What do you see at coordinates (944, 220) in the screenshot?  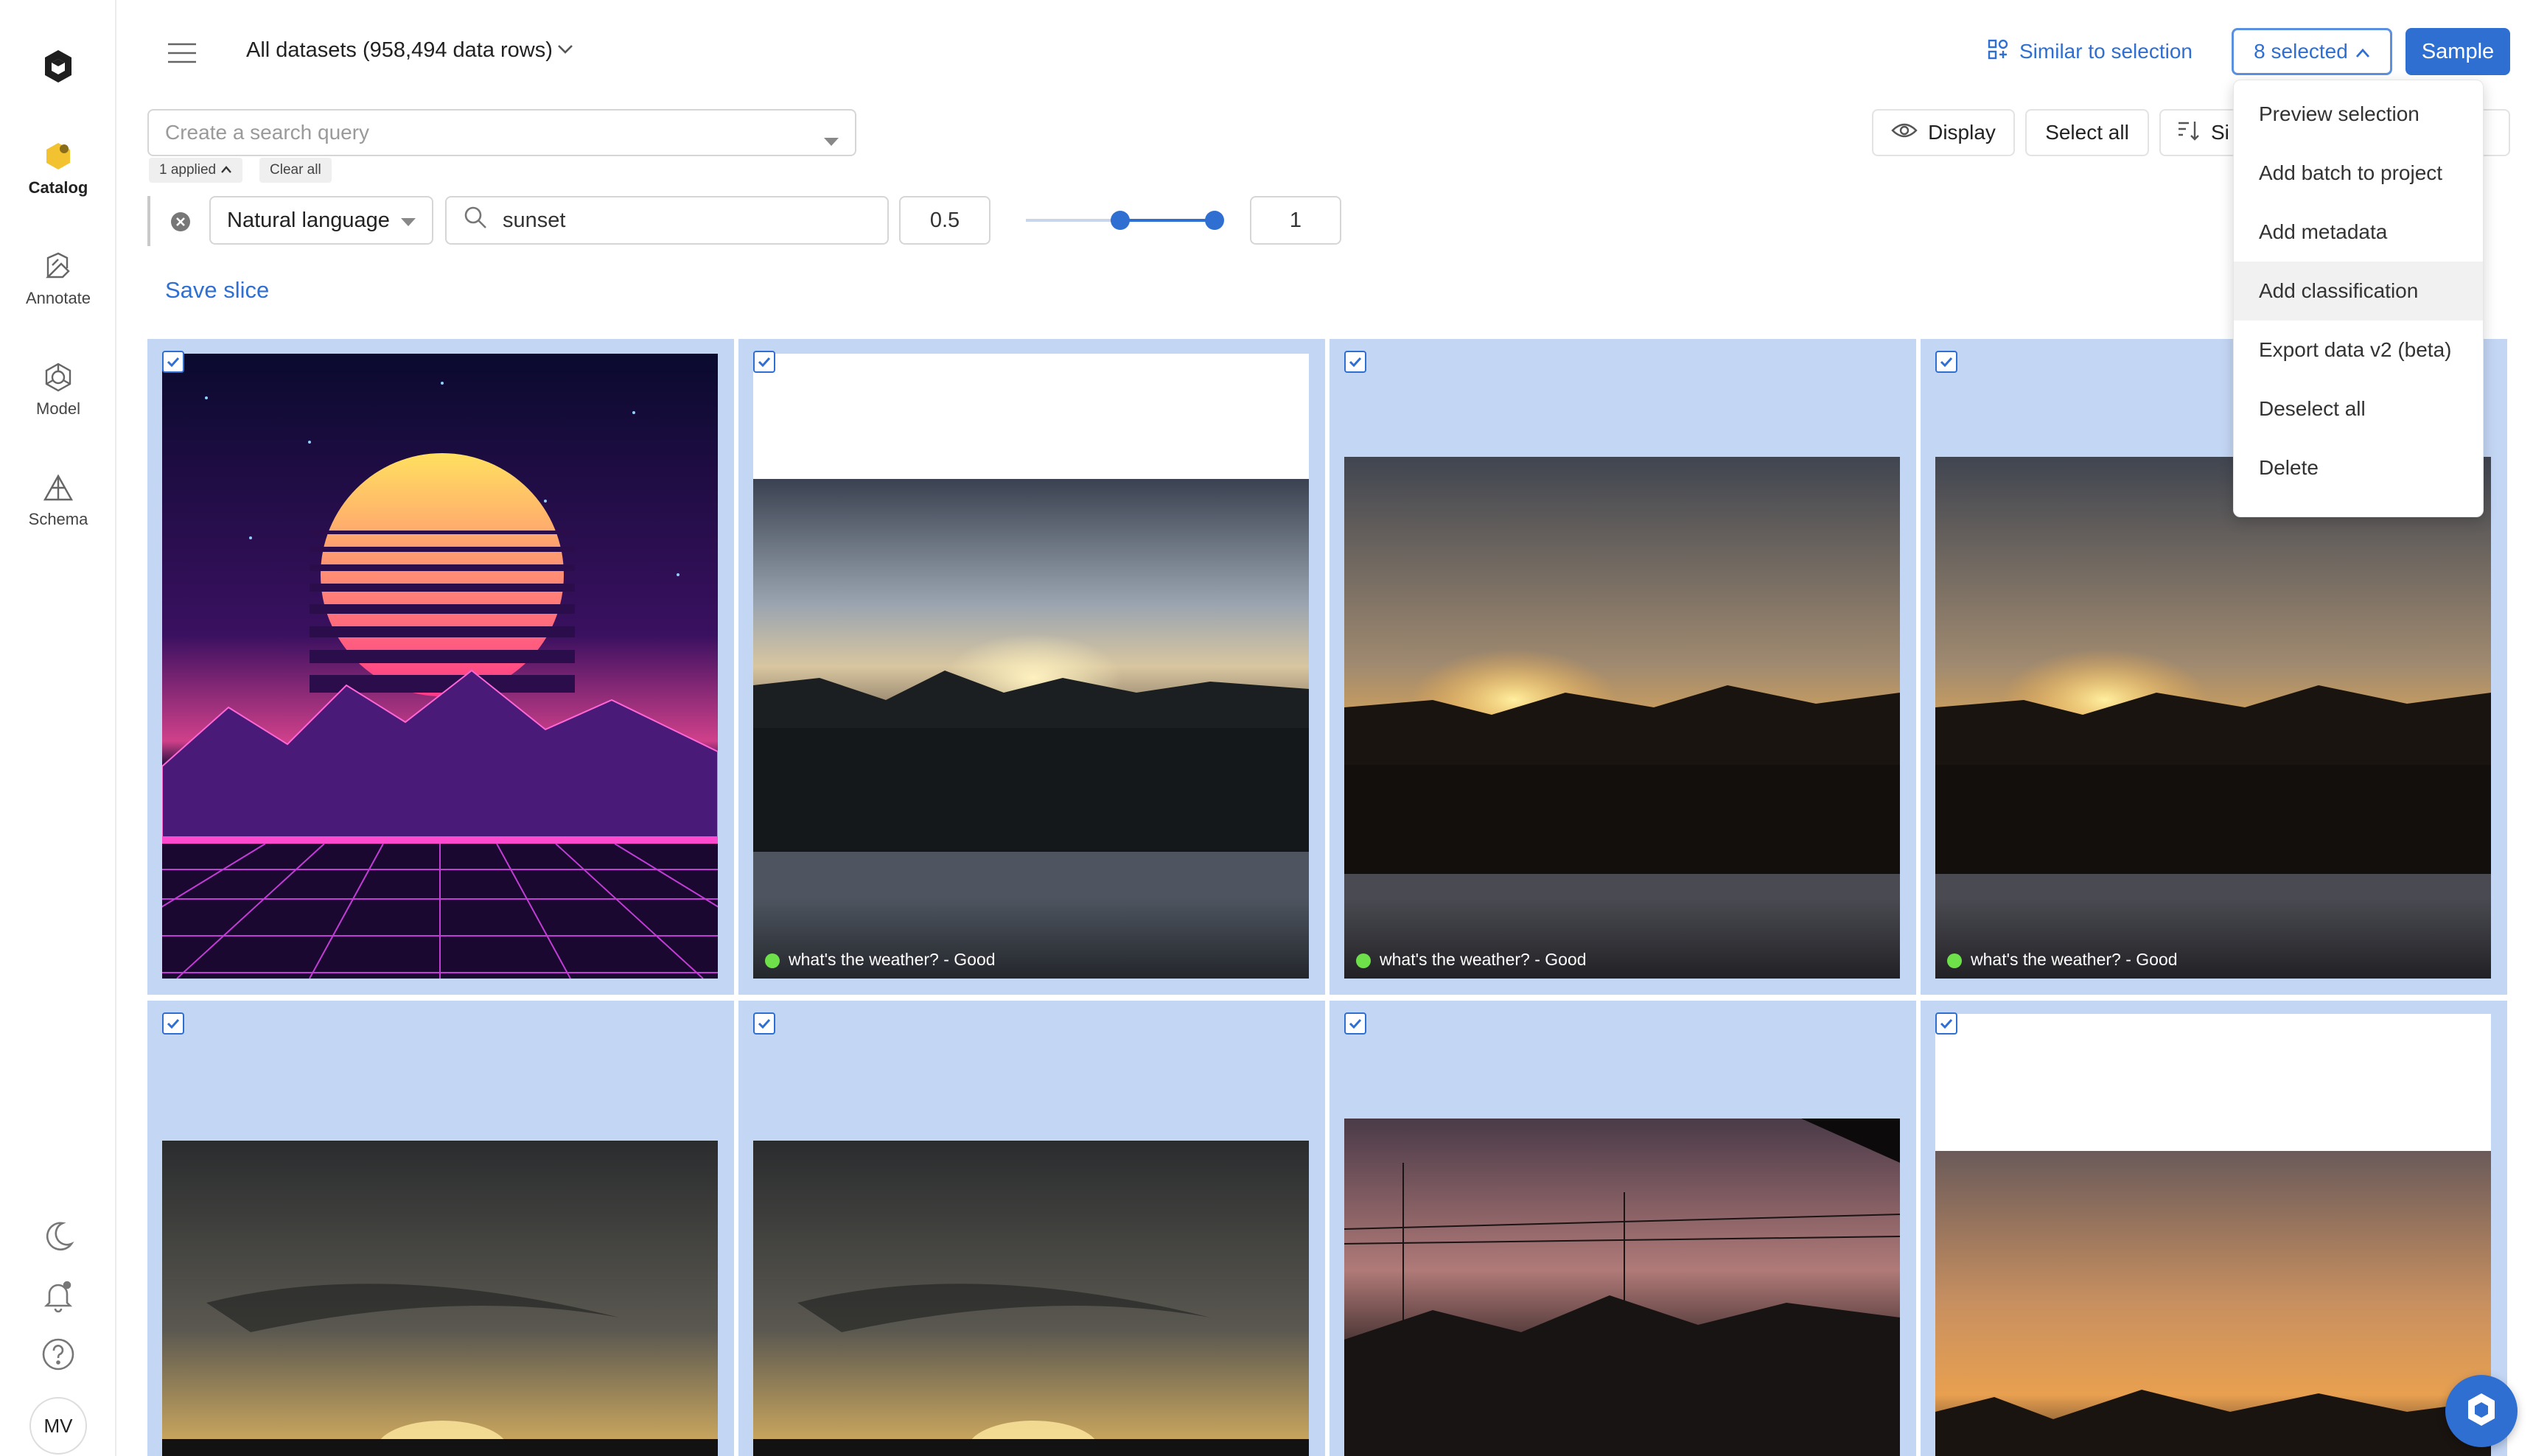 I see `threshold-min-input: 0.5` at bounding box center [944, 220].